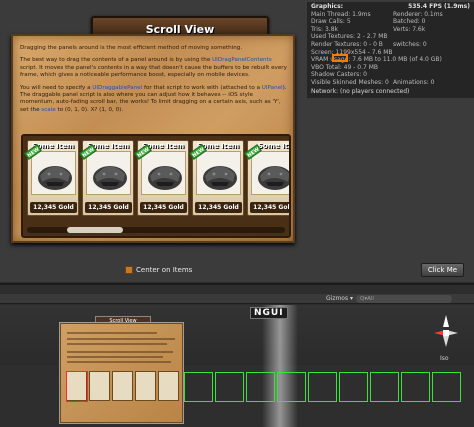  I want to click on stats-row: Visible Skinned Meshes: 0 Animations: 0, so click(373, 82).